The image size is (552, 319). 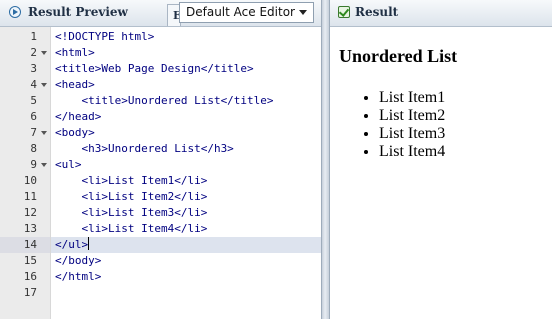 I want to click on editor-select-value: Default Ace Editor, so click(x=240, y=12).